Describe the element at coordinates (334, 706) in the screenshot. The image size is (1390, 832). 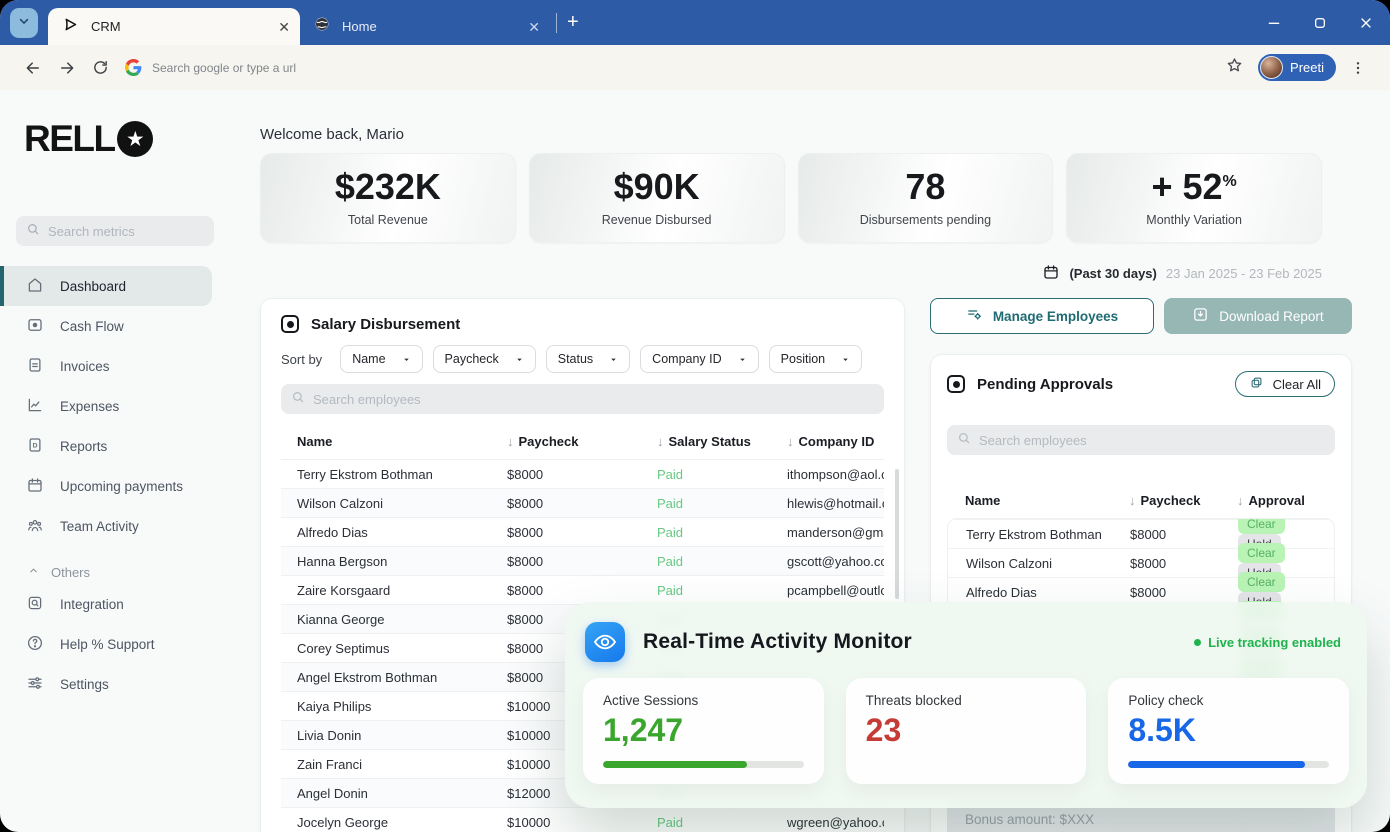
I see `cell-name: Kaiya Philips` at that location.